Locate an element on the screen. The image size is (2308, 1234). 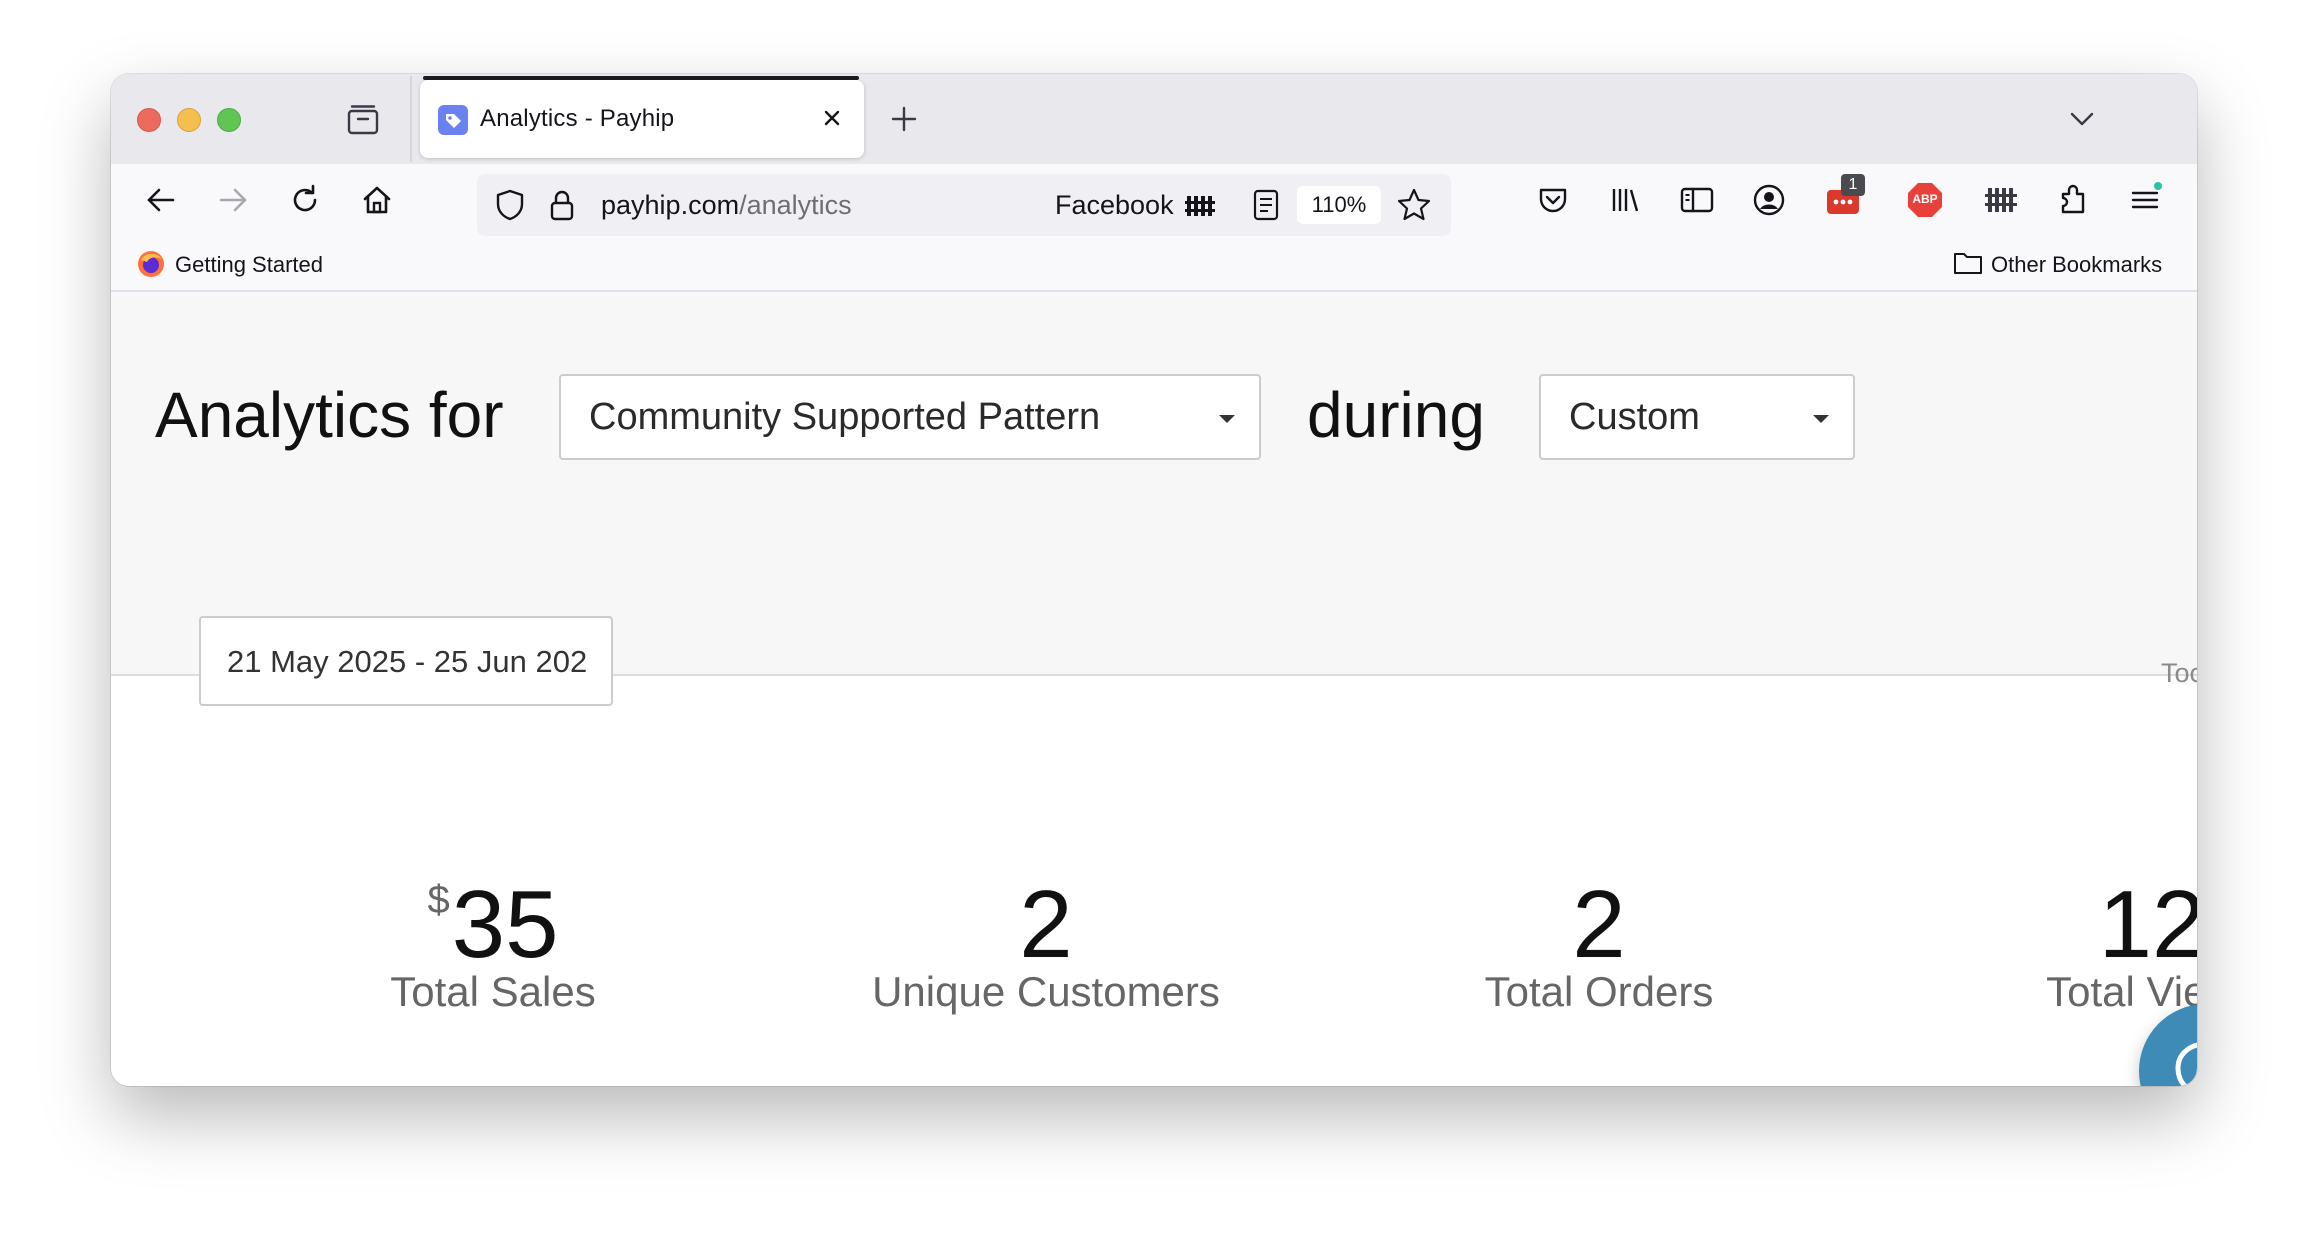
date-range-value: 21 May 2025 - 25 Jun 202 is located at coordinates (407, 661).